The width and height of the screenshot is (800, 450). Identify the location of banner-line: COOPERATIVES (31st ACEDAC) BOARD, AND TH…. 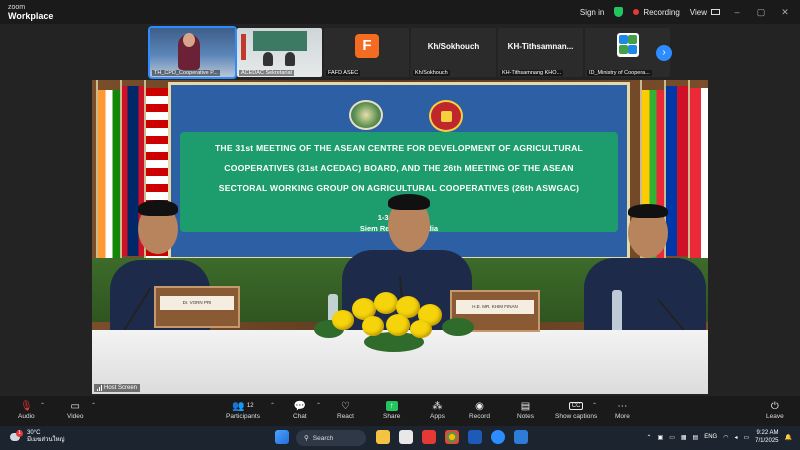
(399, 168).